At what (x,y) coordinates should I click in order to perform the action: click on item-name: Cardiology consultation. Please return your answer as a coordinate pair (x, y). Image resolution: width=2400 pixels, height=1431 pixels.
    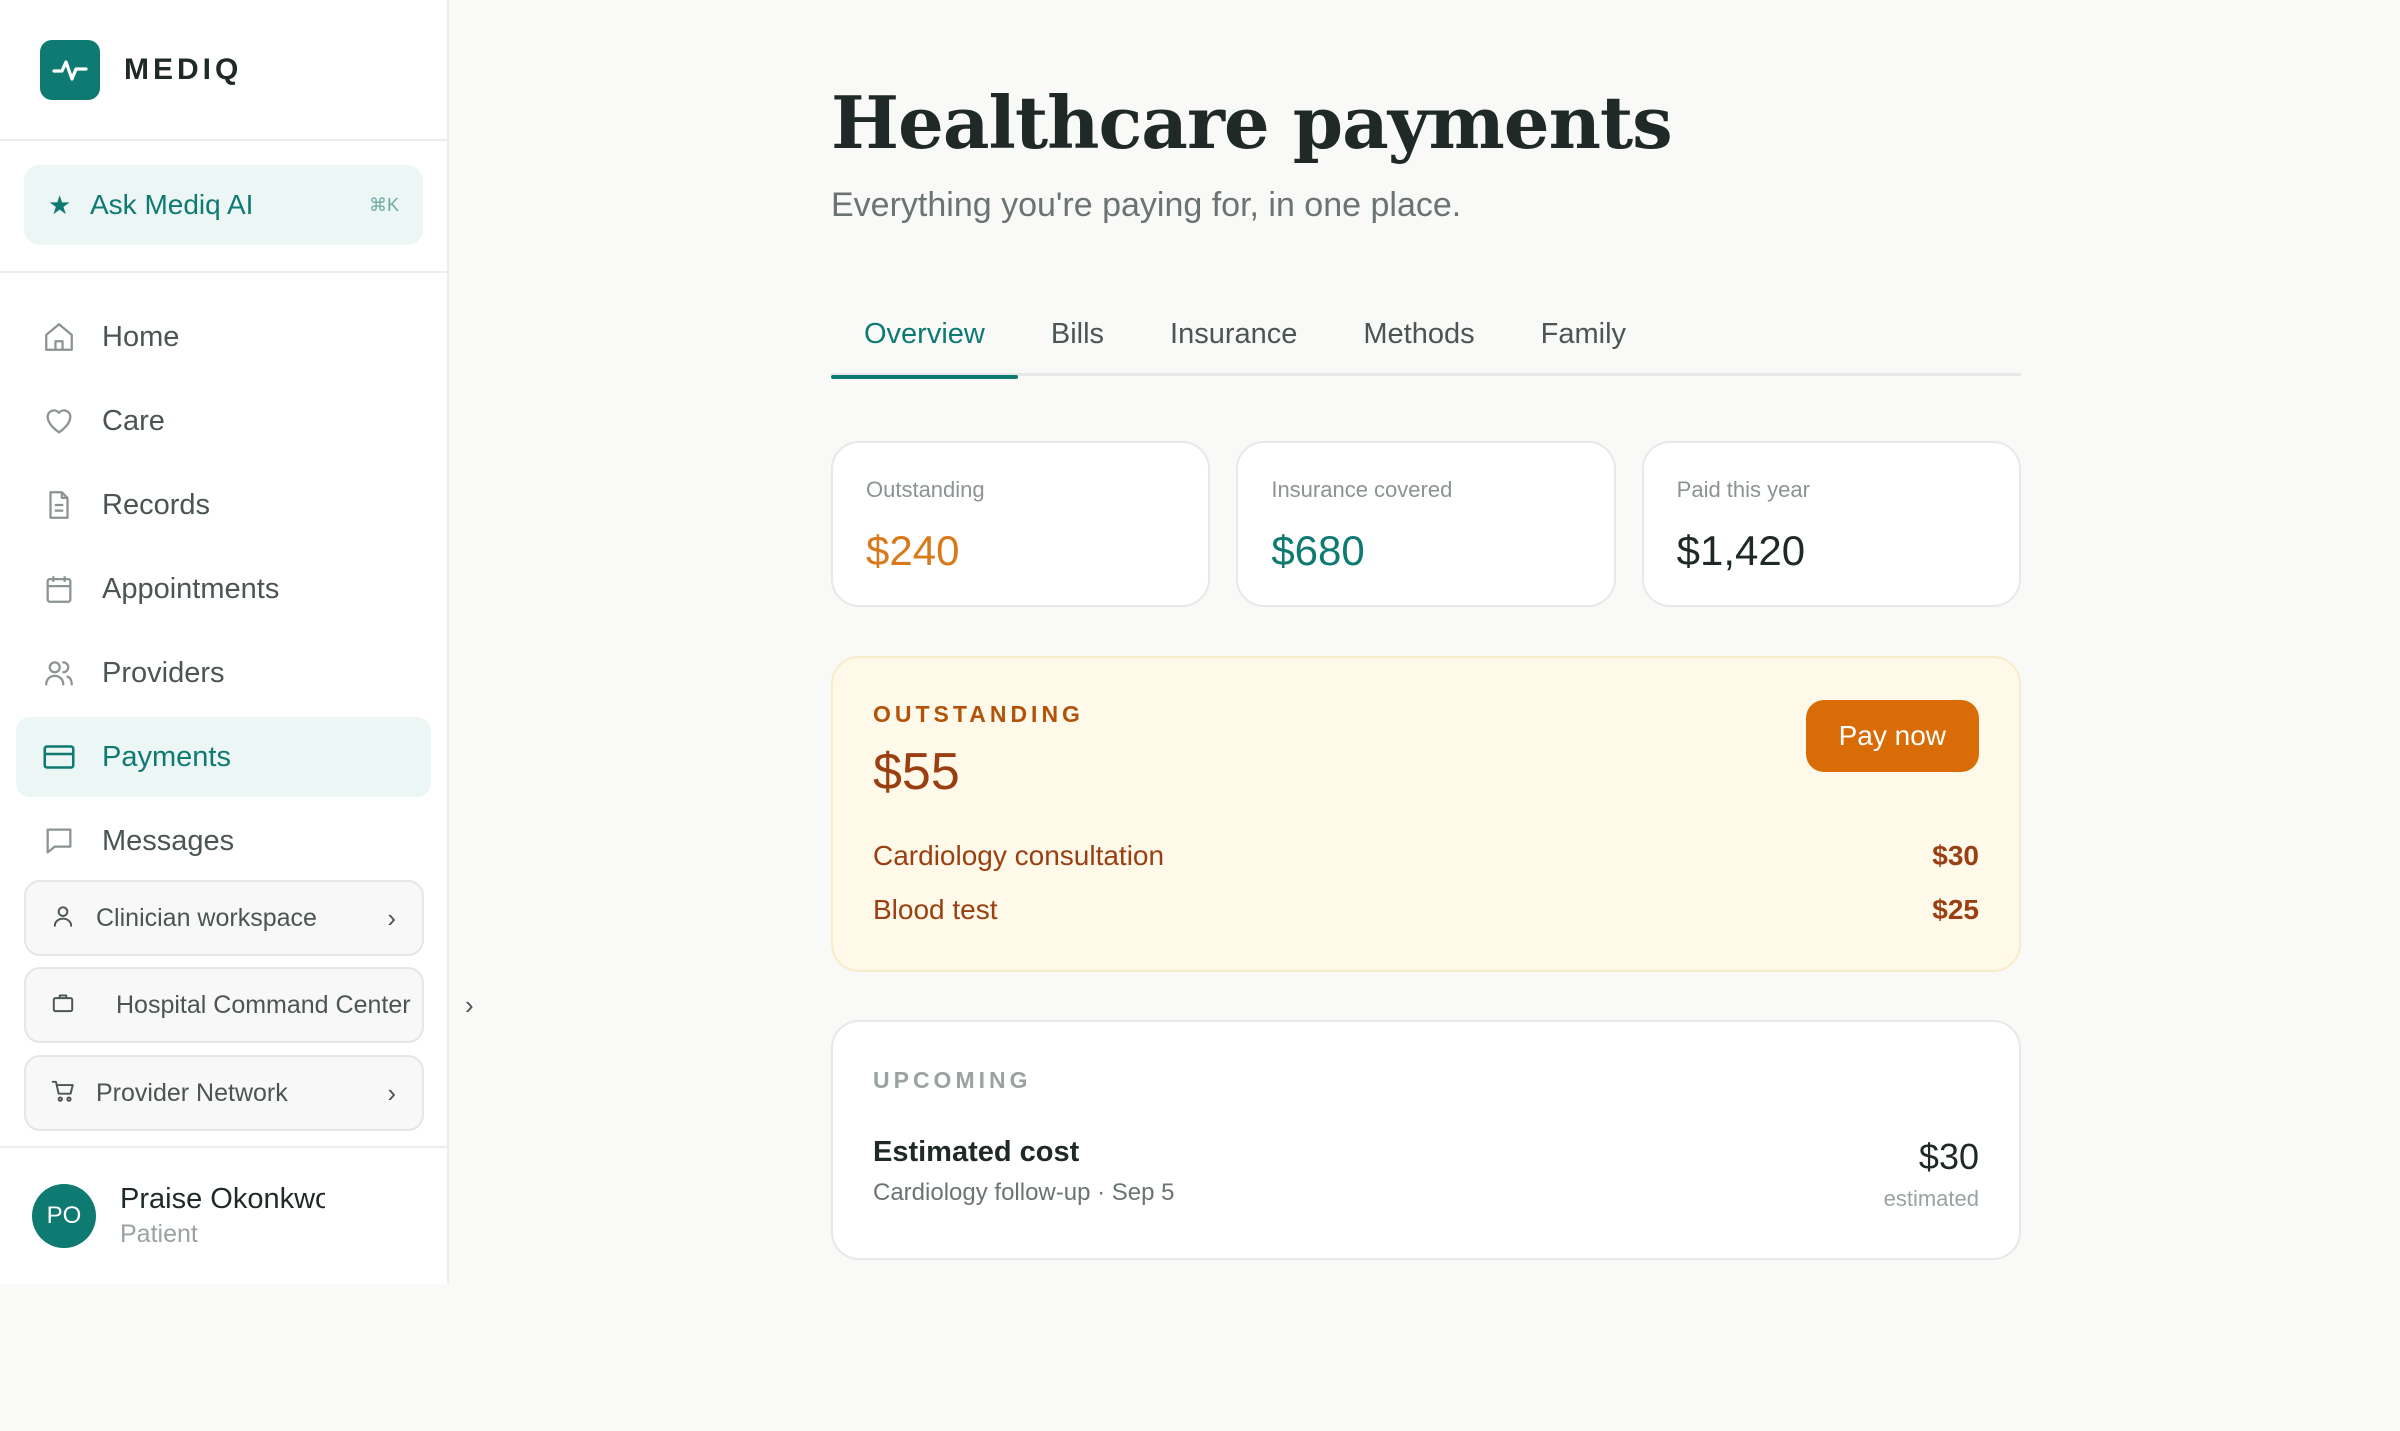
    Looking at the image, I should click on (1019, 855).